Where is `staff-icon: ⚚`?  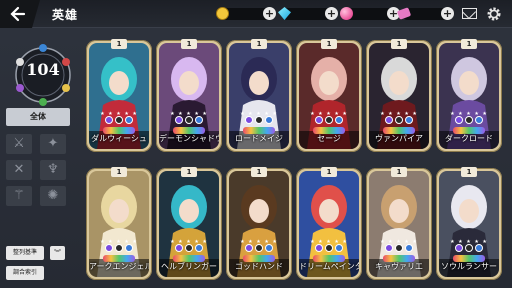
staff-icon: ⚚ is located at coordinates (19, 195).